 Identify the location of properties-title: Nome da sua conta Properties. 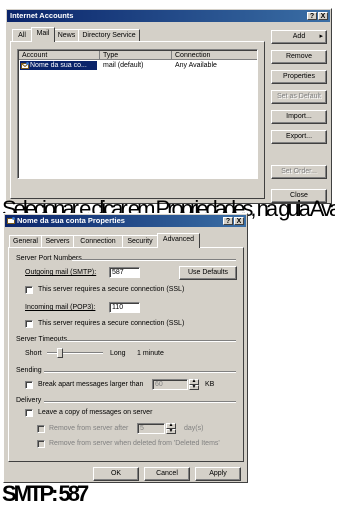
(71, 220).